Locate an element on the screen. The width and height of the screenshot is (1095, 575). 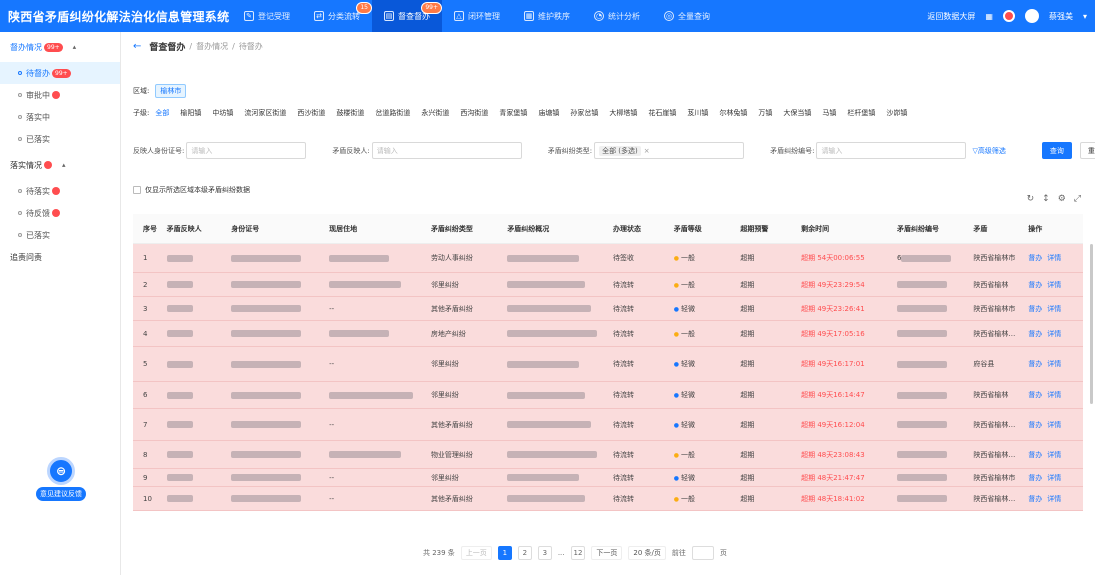
chevron-down-icon: ▾ is located at coordinates (1085, 16).